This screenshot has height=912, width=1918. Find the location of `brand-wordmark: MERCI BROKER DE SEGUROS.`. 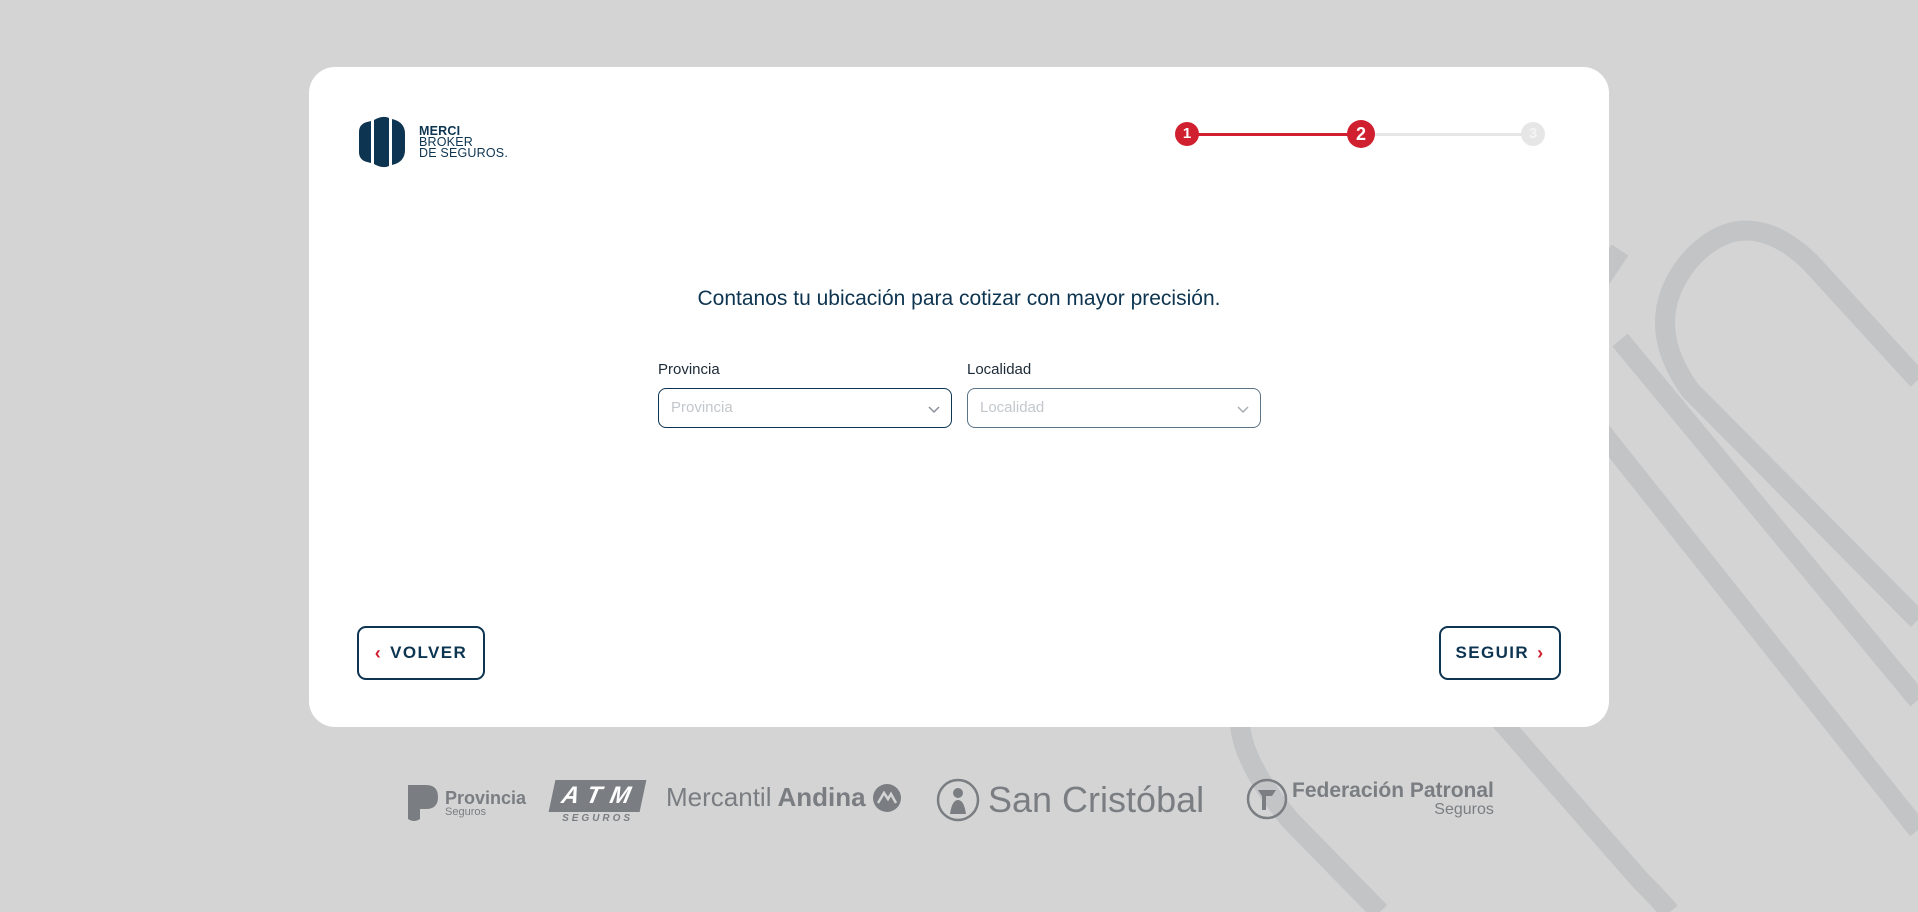

brand-wordmark: MERCI BROKER DE SEGUROS. is located at coordinates (464, 142).